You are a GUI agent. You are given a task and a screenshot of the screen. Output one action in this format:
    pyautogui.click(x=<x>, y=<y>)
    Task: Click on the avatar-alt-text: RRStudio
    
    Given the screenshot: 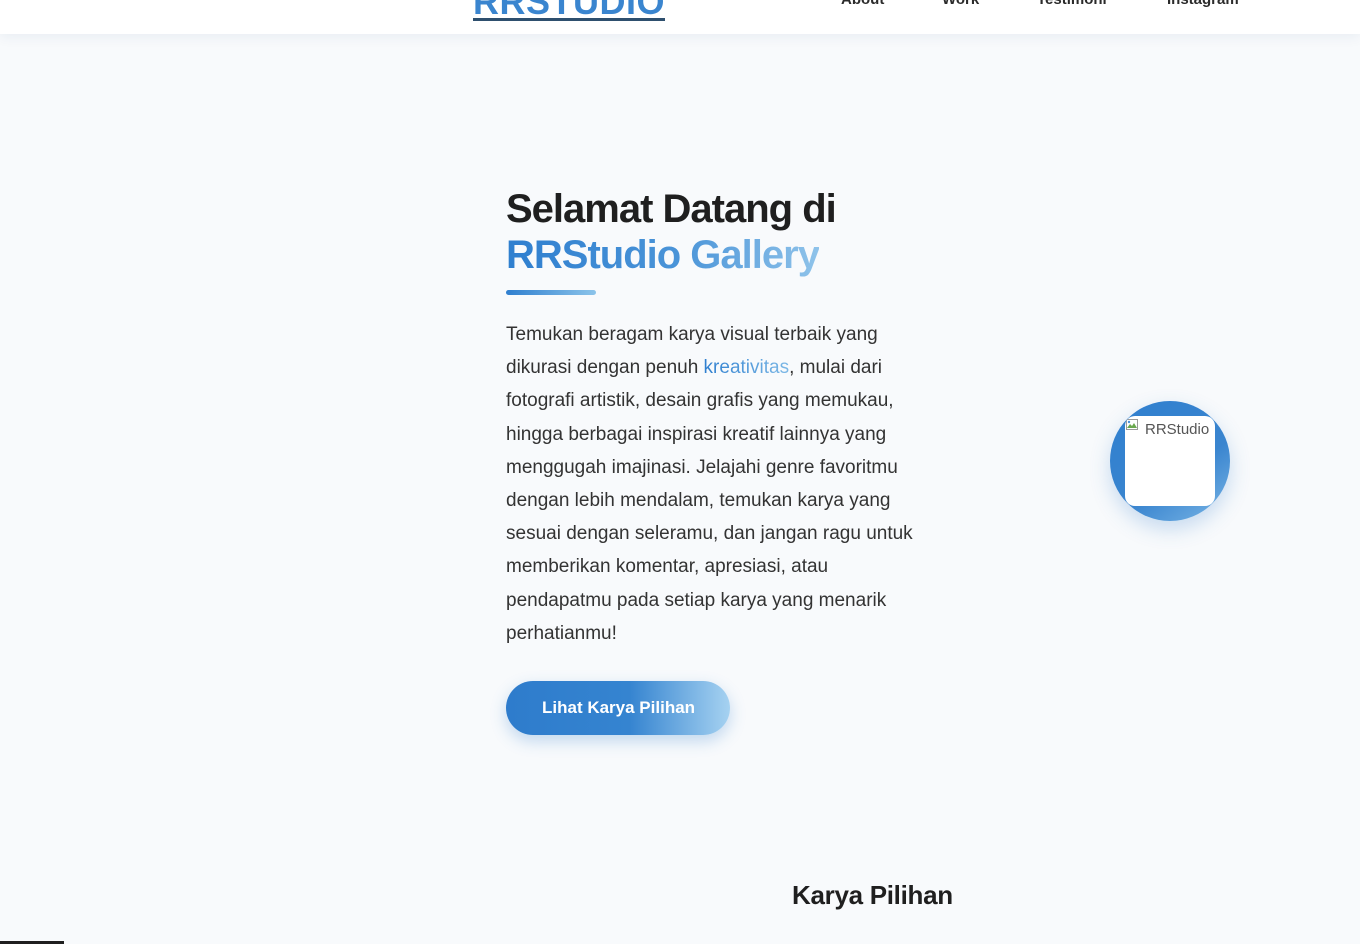 What is the action you would take?
    pyautogui.click(x=1177, y=429)
    